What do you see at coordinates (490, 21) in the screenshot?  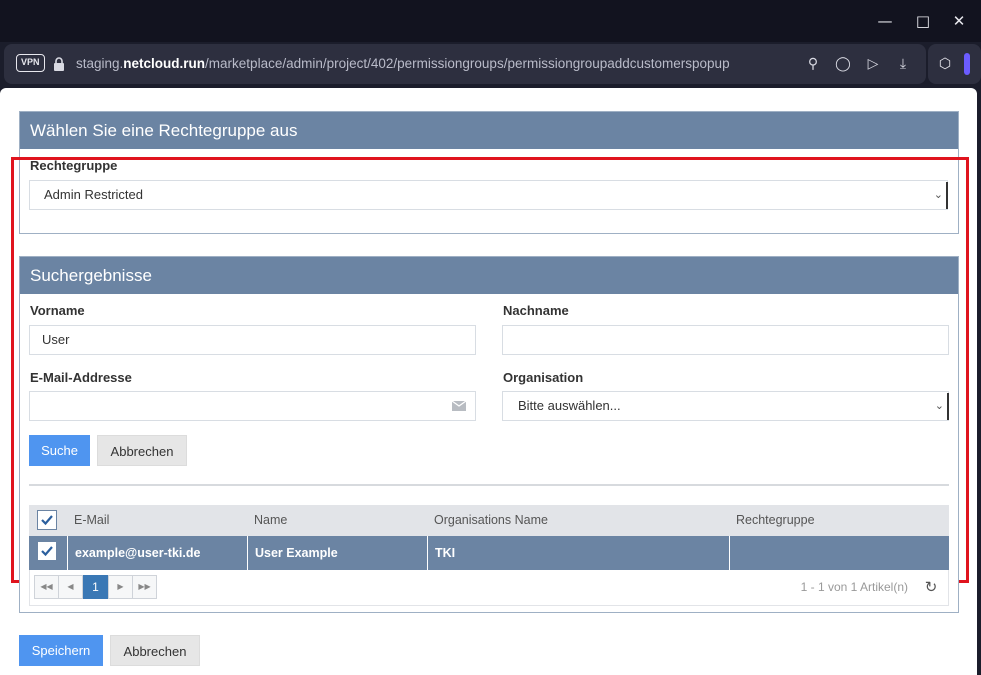 I see `window-titlebar: — □ ✕` at bounding box center [490, 21].